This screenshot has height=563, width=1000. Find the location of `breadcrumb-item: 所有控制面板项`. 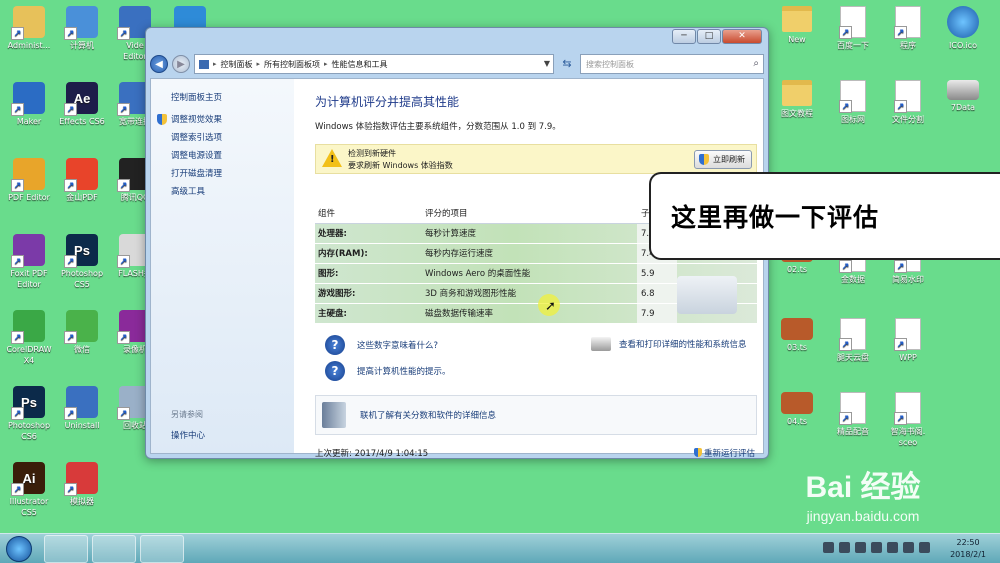

breadcrumb-item: 所有控制面板项 is located at coordinates (292, 64).